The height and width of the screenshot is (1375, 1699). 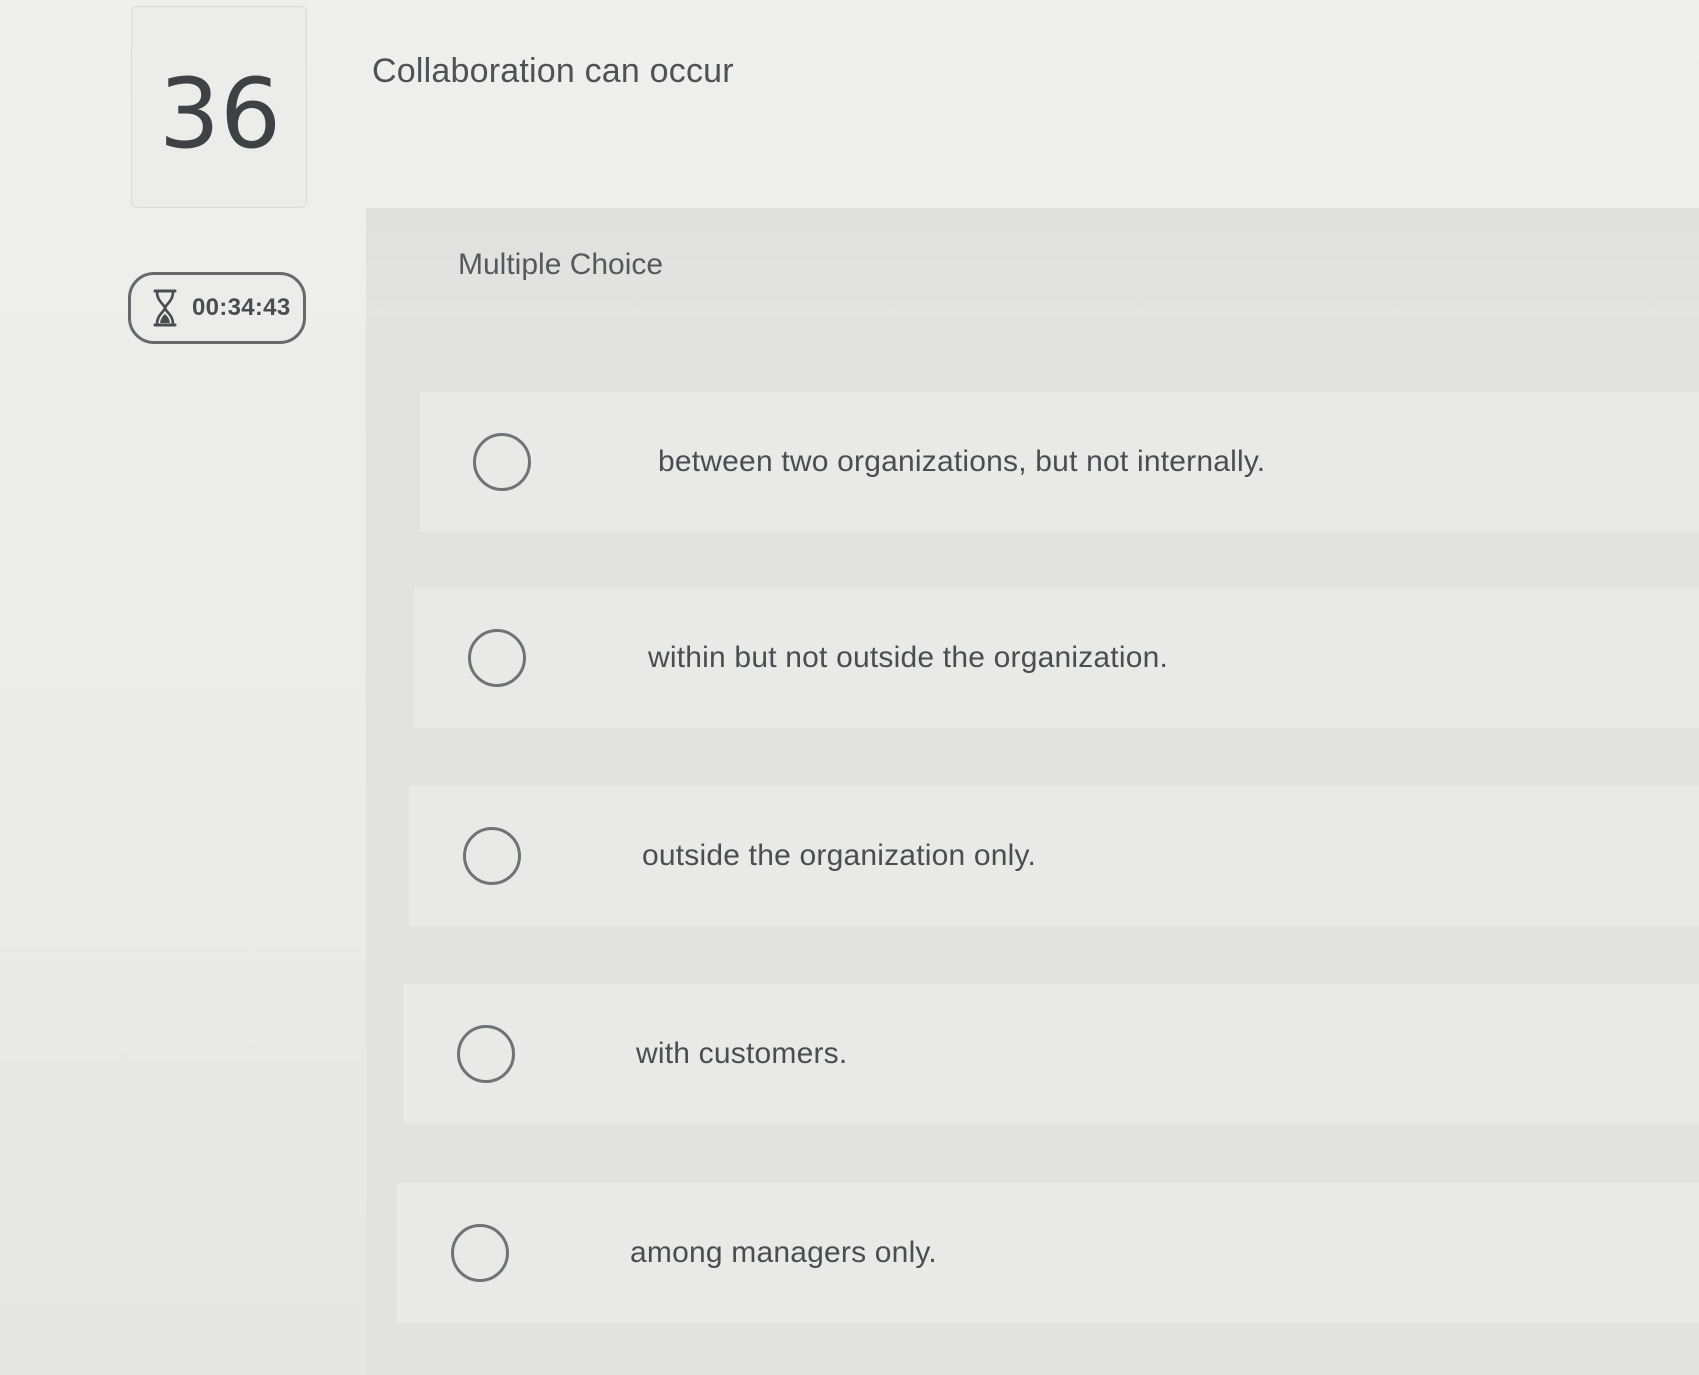 I want to click on answer-option-label: with customers., so click(x=742, y=1053).